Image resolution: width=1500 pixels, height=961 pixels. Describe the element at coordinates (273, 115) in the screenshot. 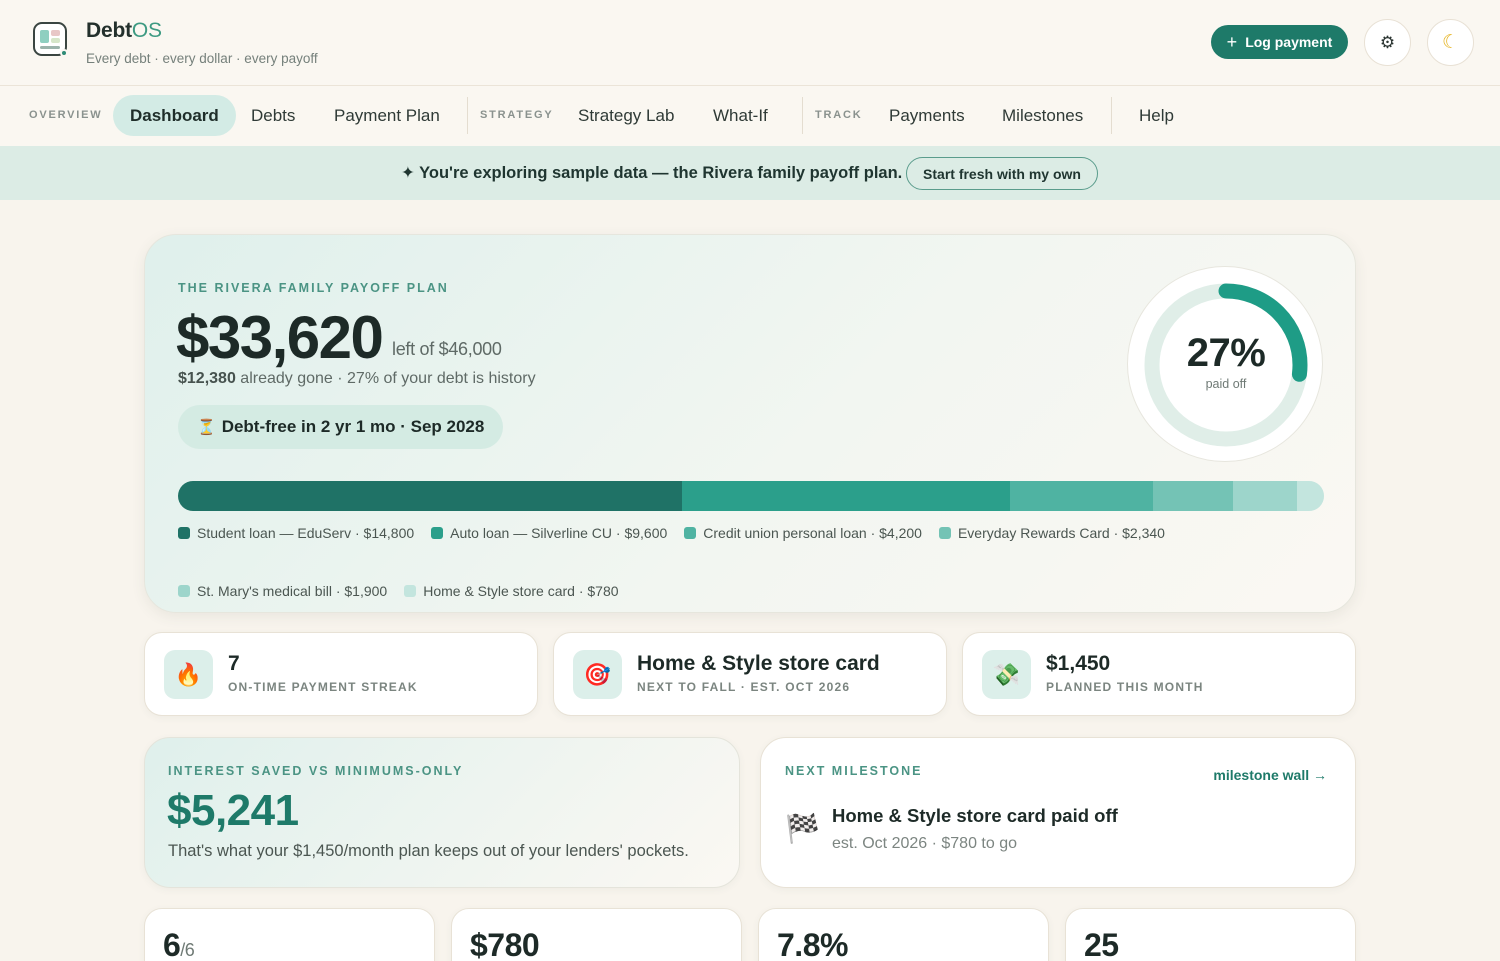

I see `tab-debts: Debts` at that location.